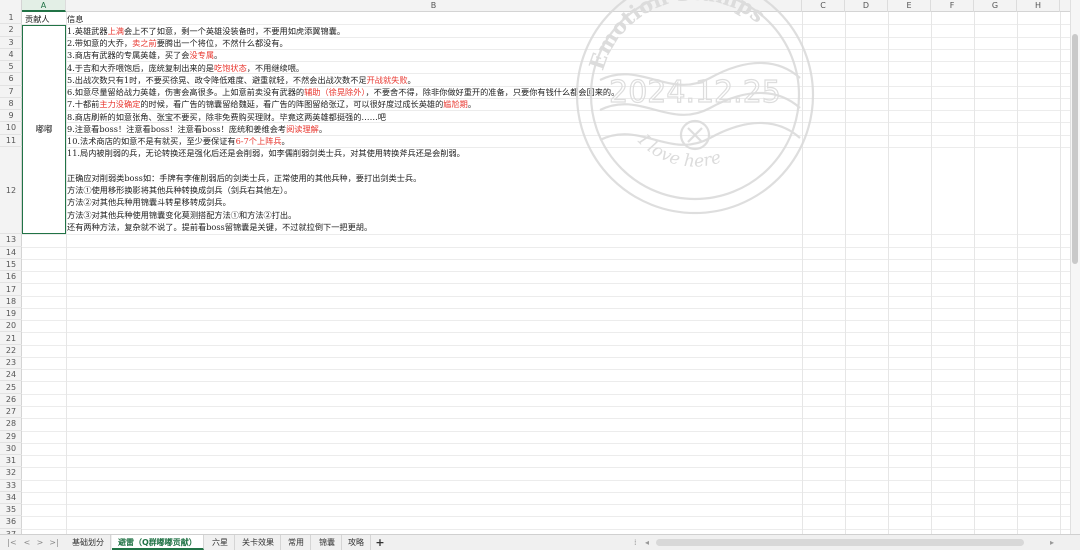  Describe the element at coordinates (327, 542) in the screenshot. I see `sheet-tab: 锦囊` at that location.